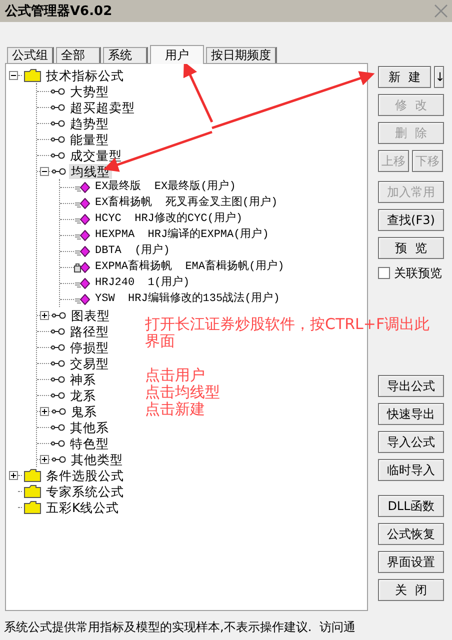  What do you see at coordinates (89, 91) in the screenshot?
I see `tree-item: 大势型` at bounding box center [89, 91].